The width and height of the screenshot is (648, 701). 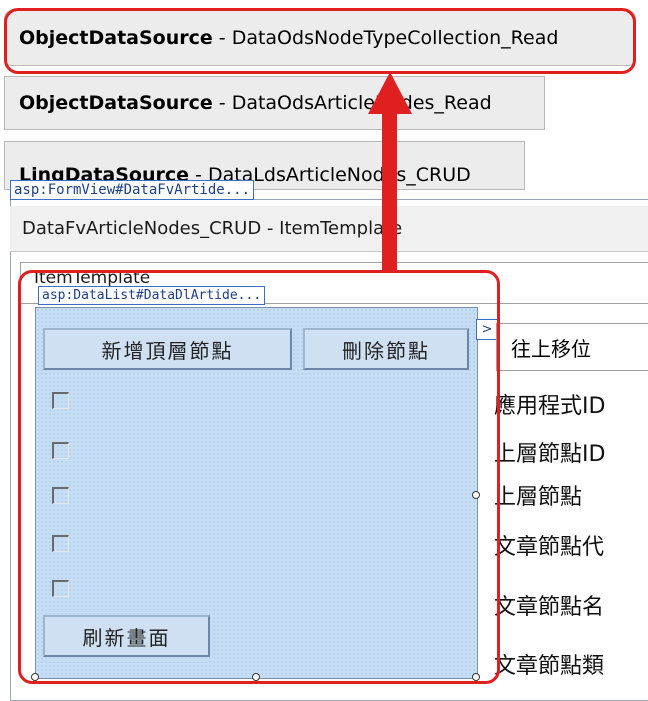 What do you see at coordinates (549, 666) in the screenshot?
I see `field-label: 文章節點類` at bounding box center [549, 666].